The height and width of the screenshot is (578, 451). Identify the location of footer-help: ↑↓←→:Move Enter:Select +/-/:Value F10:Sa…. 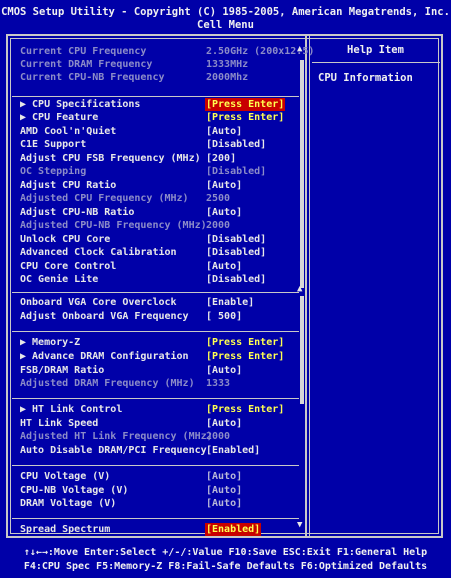
(225, 560).